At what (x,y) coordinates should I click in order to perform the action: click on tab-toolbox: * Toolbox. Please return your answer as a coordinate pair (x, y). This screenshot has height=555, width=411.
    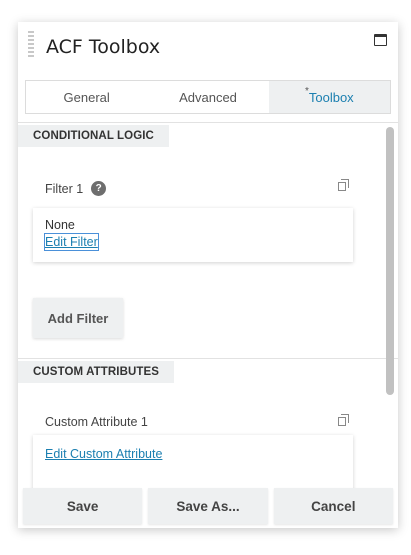
    Looking at the image, I should click on (329, 97).